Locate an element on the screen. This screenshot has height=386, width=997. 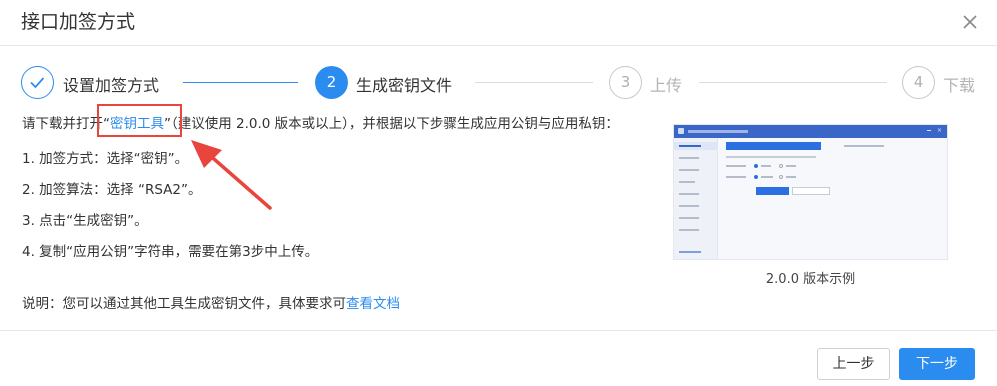
dialog-title: 接口加签方式 is located at coordinates (78, 22).